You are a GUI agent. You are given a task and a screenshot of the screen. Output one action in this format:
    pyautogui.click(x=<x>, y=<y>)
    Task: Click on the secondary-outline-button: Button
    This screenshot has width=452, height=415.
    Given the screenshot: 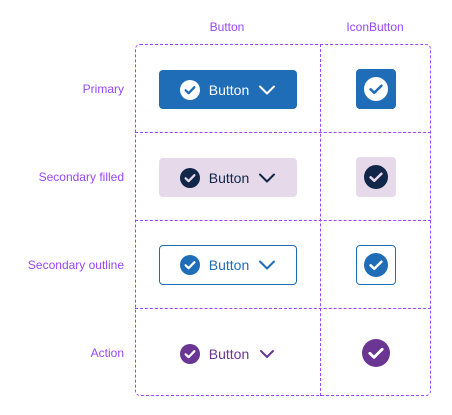 What is the action you would take?
    pyautogui.click(x=228, y=265)
    